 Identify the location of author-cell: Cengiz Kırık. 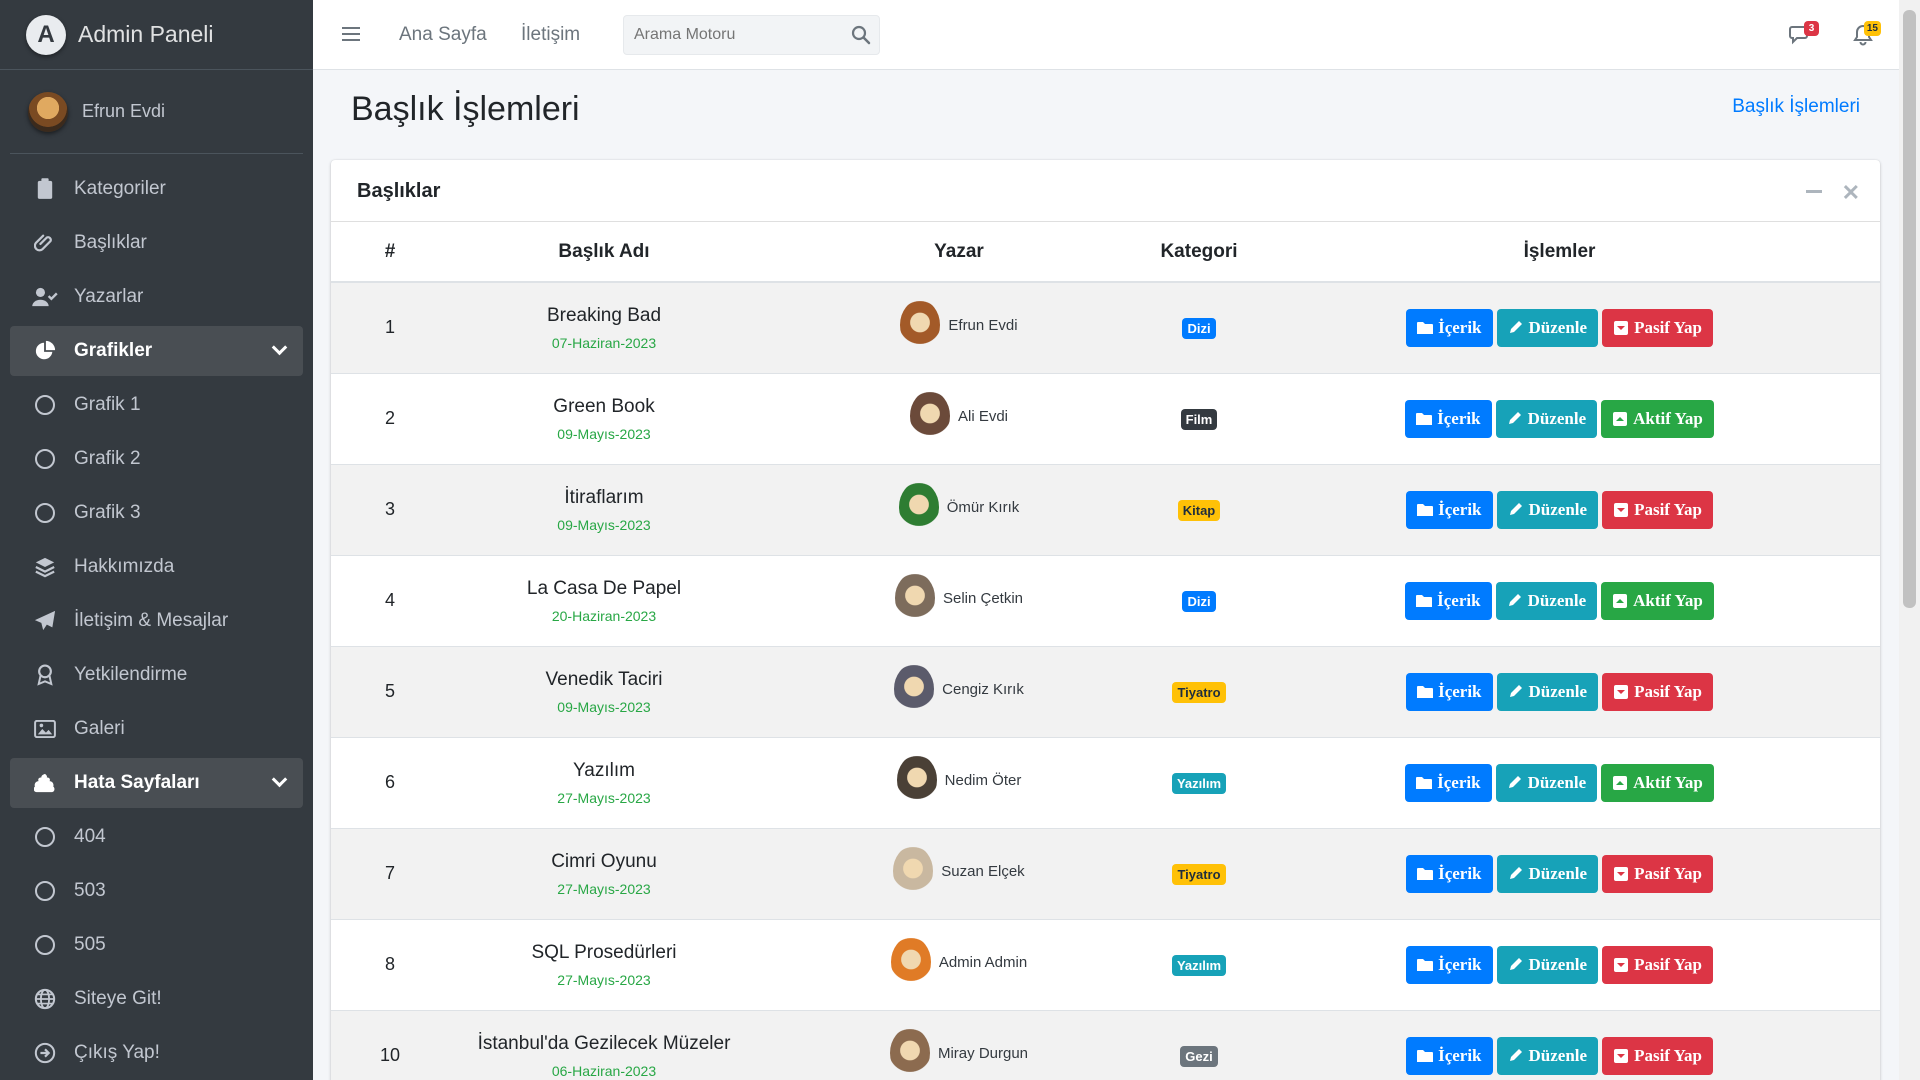
(959, 691).